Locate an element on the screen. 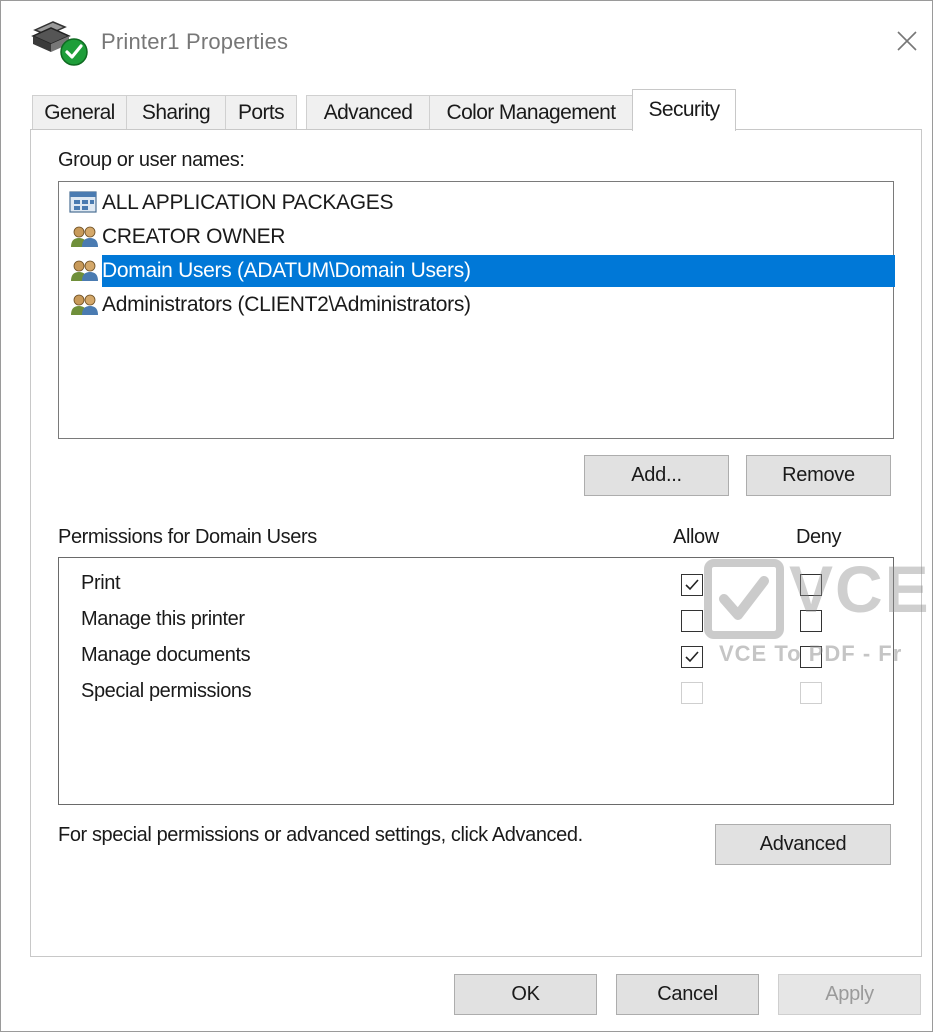  tab-security: Security is located at coordinates (684, 110).